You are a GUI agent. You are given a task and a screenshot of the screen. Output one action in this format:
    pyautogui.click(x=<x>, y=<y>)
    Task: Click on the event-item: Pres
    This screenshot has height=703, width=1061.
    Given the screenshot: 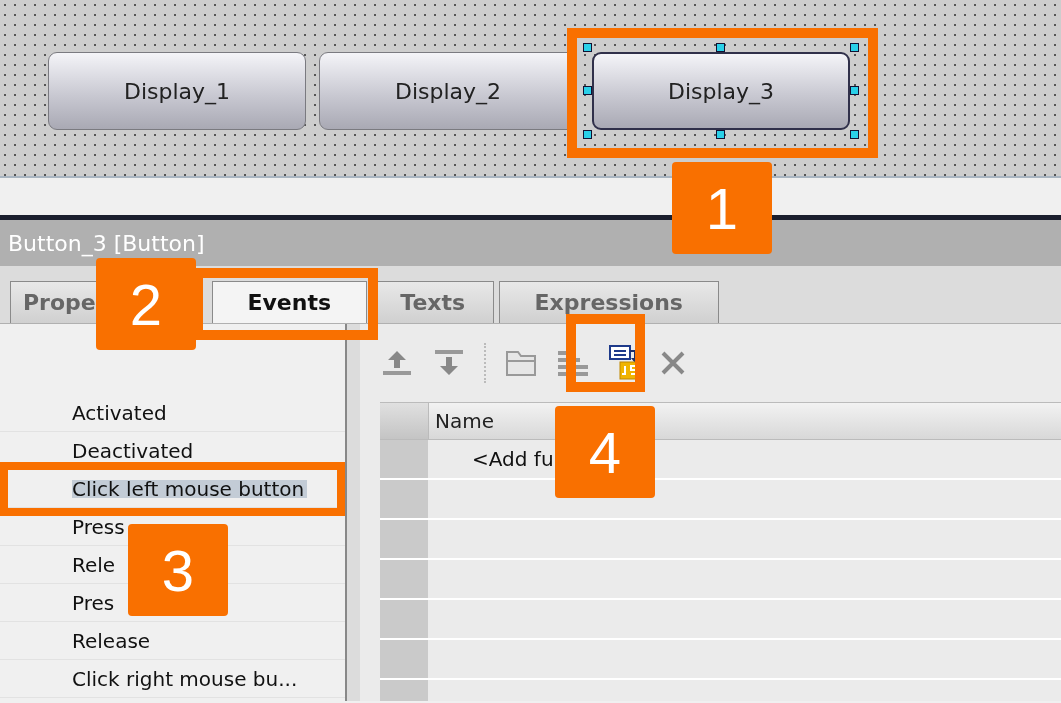 What is the action you would take?
    pyautogui.click(x=95, y=602)
    